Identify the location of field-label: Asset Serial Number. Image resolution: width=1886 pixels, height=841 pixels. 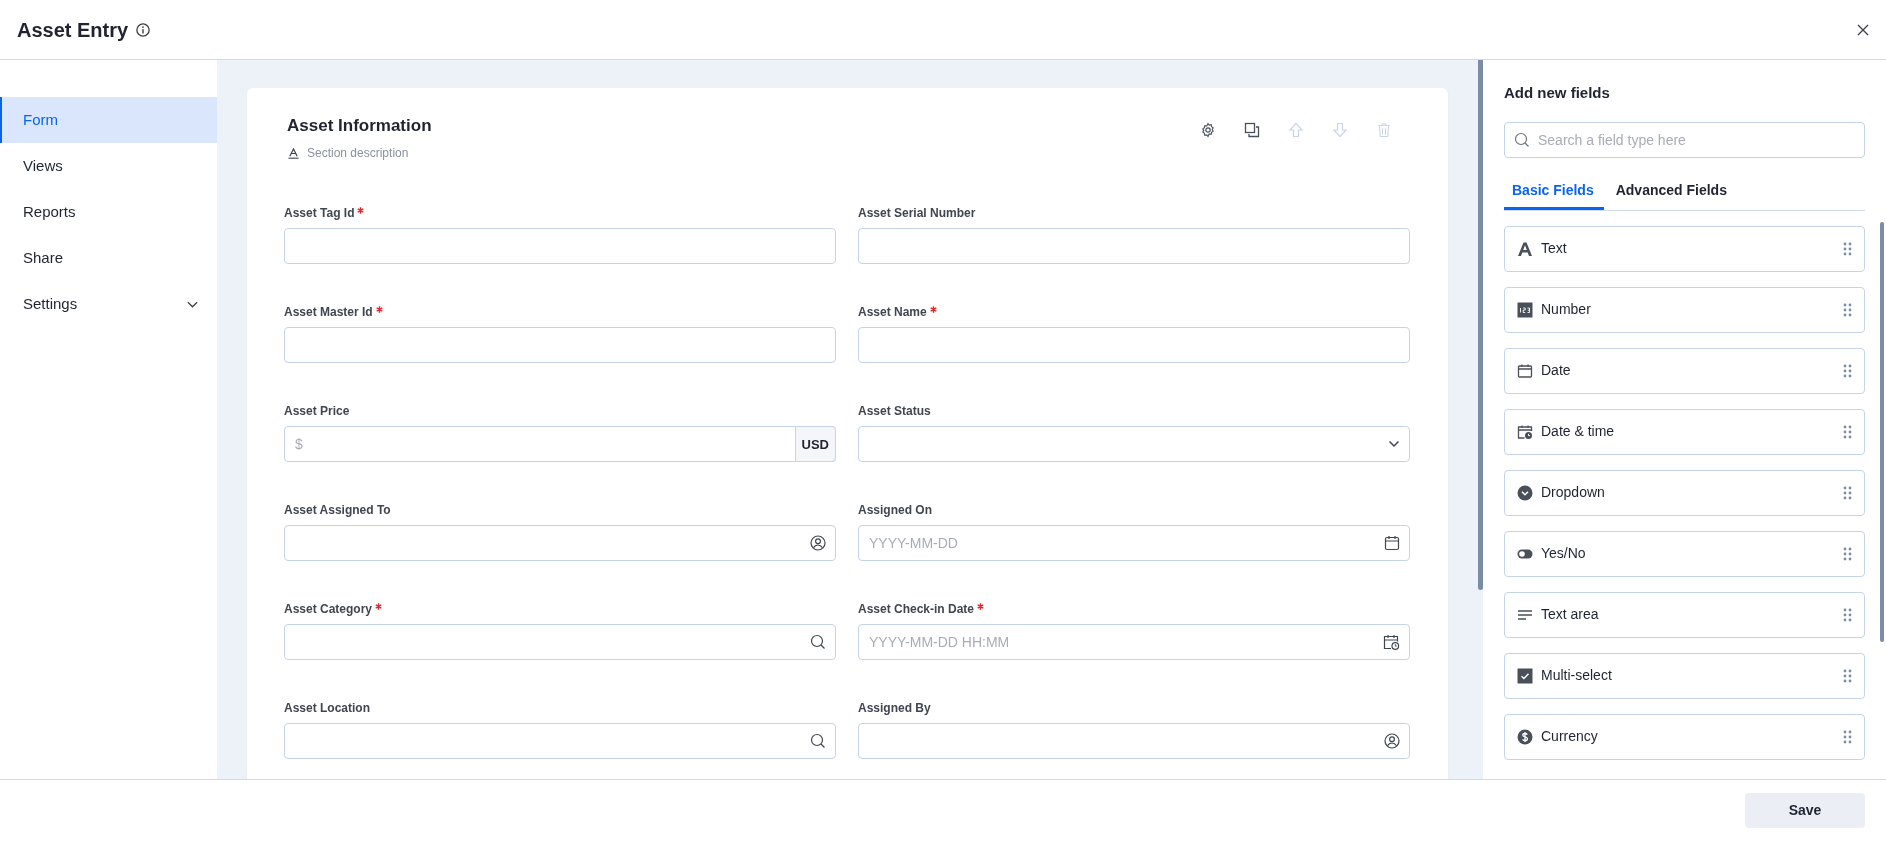
(917, 214).